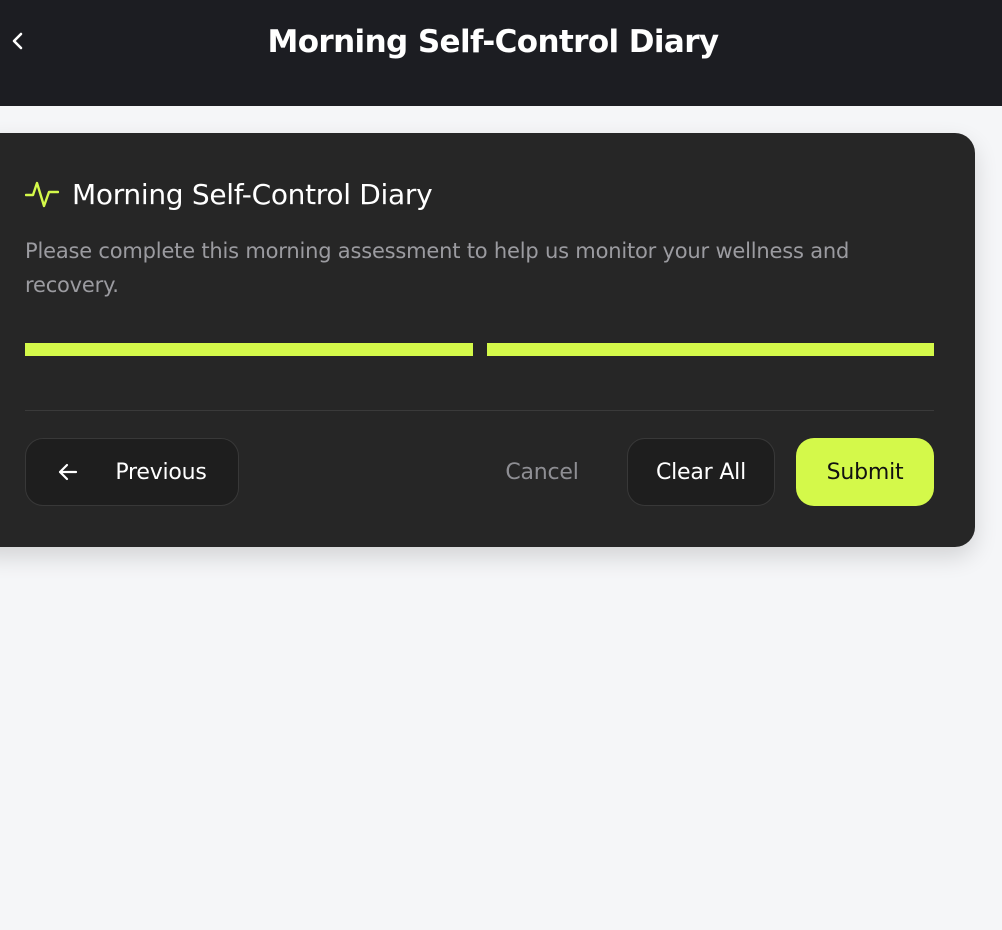  I want to click on previous-button-label: Previous, so click(161, 472).